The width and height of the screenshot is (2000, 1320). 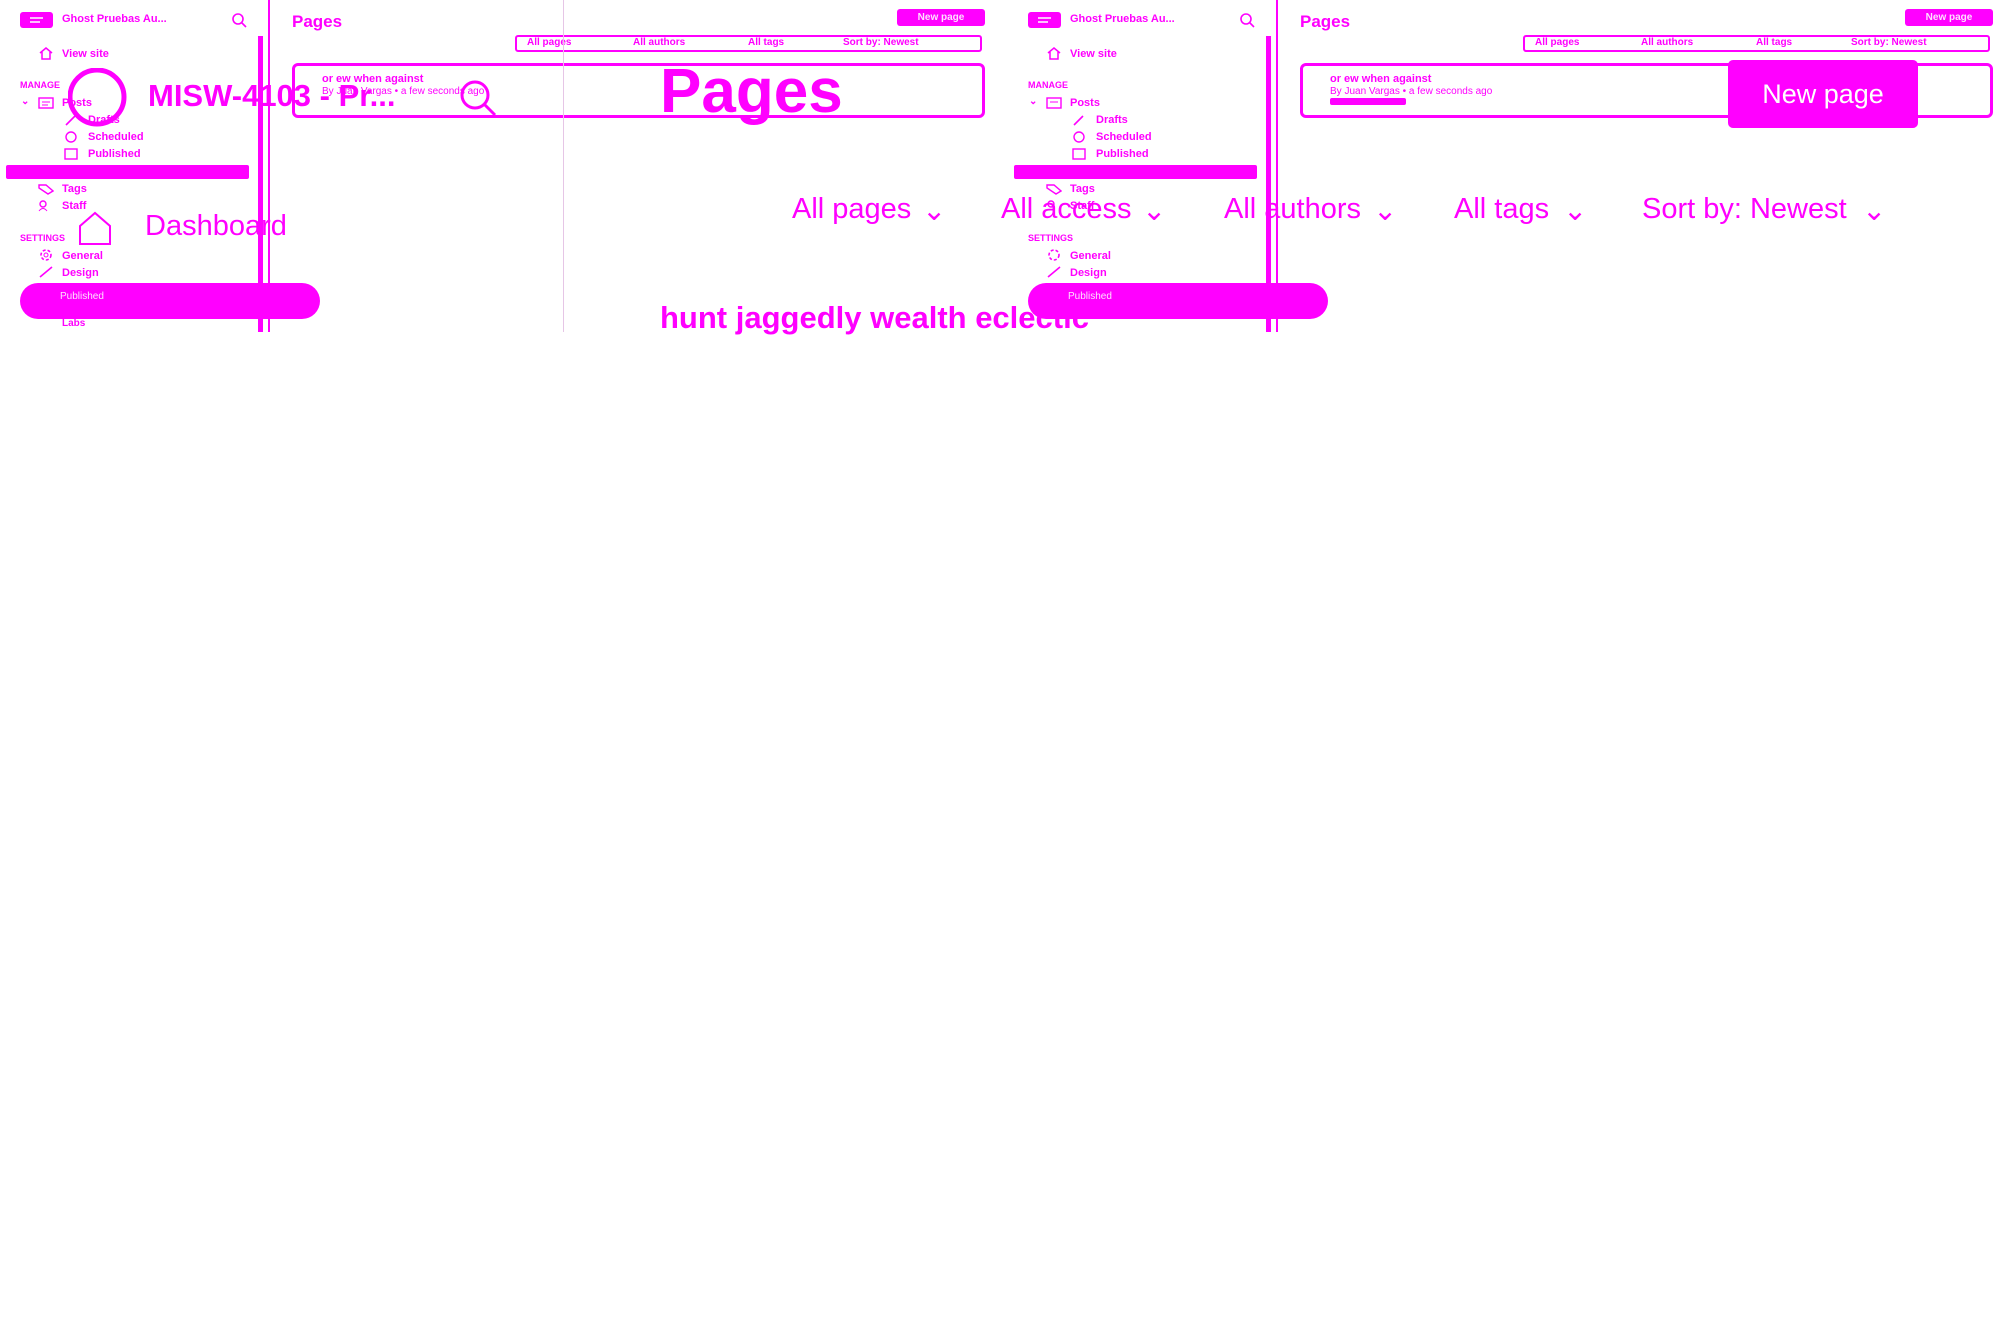 I want to click on brand-logo, so click(x=97, y=97).